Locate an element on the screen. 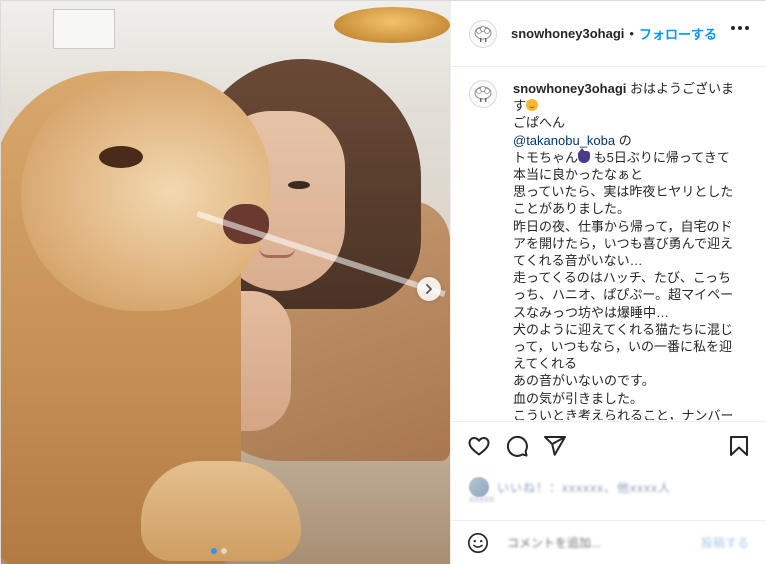  smiling-face-emoji-icon is located at coordinates (532, 105).